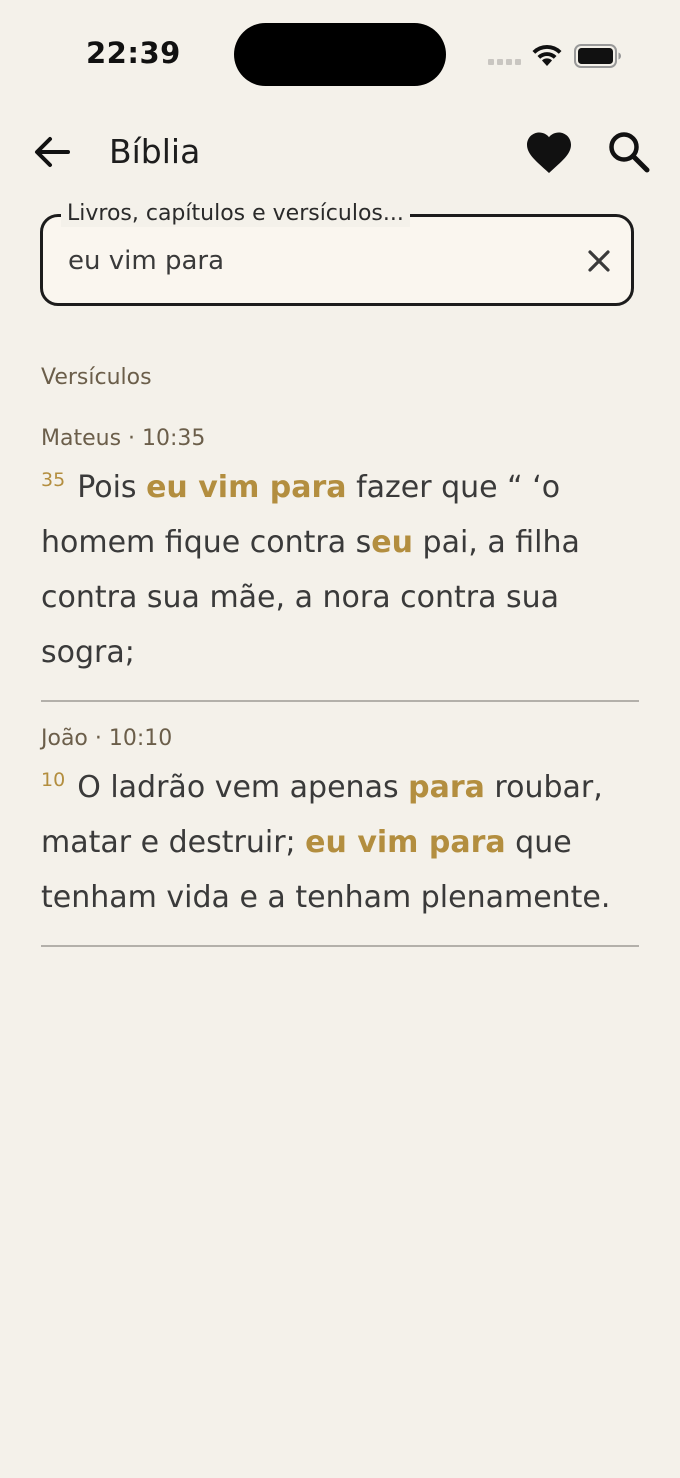 This screenshot has width=680, height=1478. Describe the element at coordinates (597, 56) in the screenshot. I see `battery-icon` at that location.